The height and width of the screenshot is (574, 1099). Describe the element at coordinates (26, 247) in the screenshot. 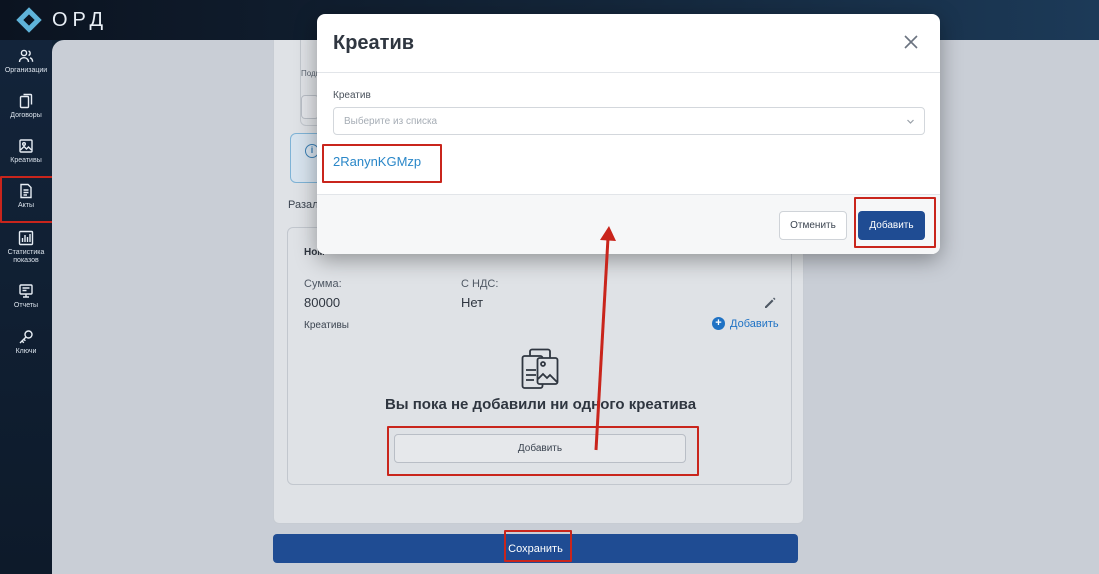

I see `sidebar-item-stats: Статистика показов` at that location.